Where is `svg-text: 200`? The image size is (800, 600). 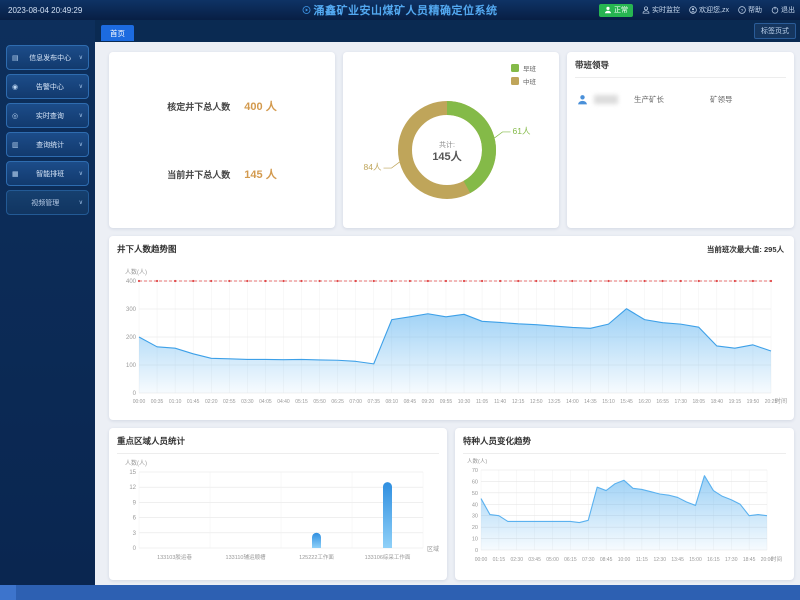 svg-text: 200 is located at coordinates (131, 338).